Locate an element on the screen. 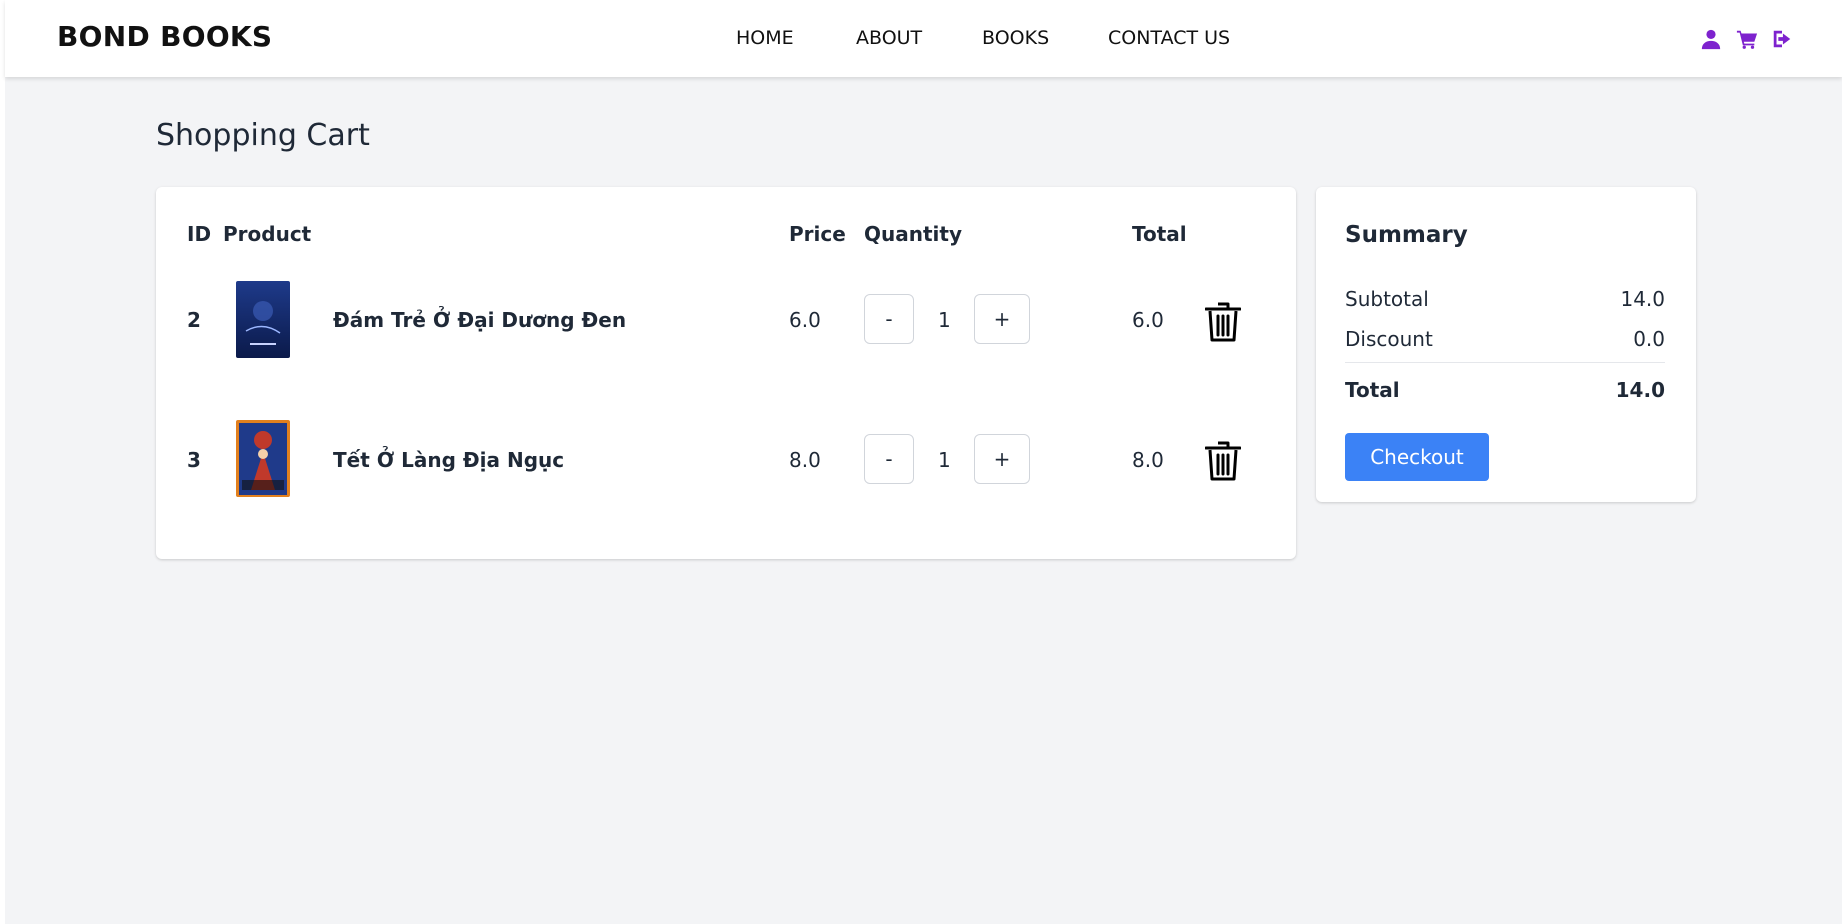 The image size is (1842, 924). logout-icon is located at coordinates (1782, 39).